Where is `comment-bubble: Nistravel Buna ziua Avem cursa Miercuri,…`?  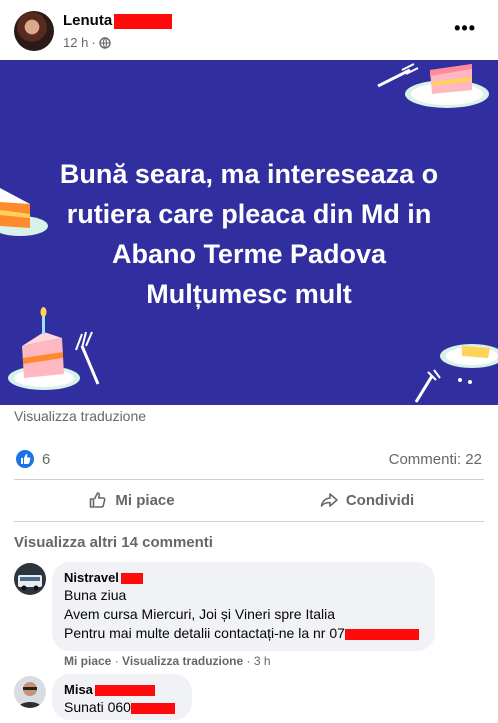
comment-bubble: Nistravel Buna ziua Avem cursa Miercuri,… is located at coordinates (243, 606).